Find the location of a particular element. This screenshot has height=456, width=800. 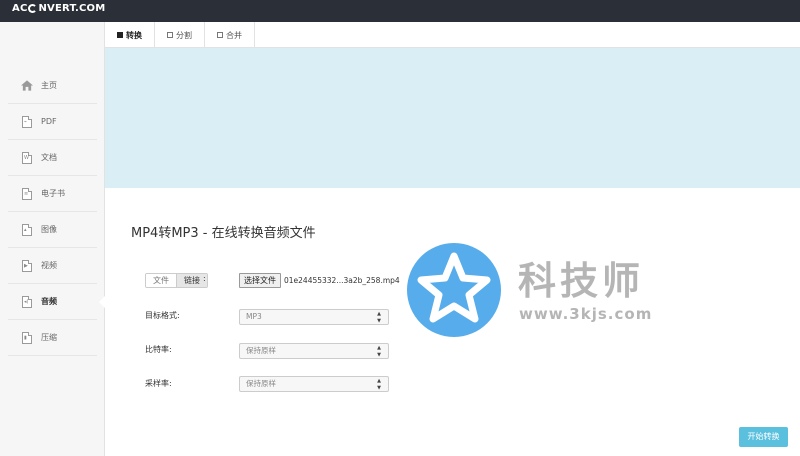

sample-rate-label: 采样率: is located at coordinates (158, 383).